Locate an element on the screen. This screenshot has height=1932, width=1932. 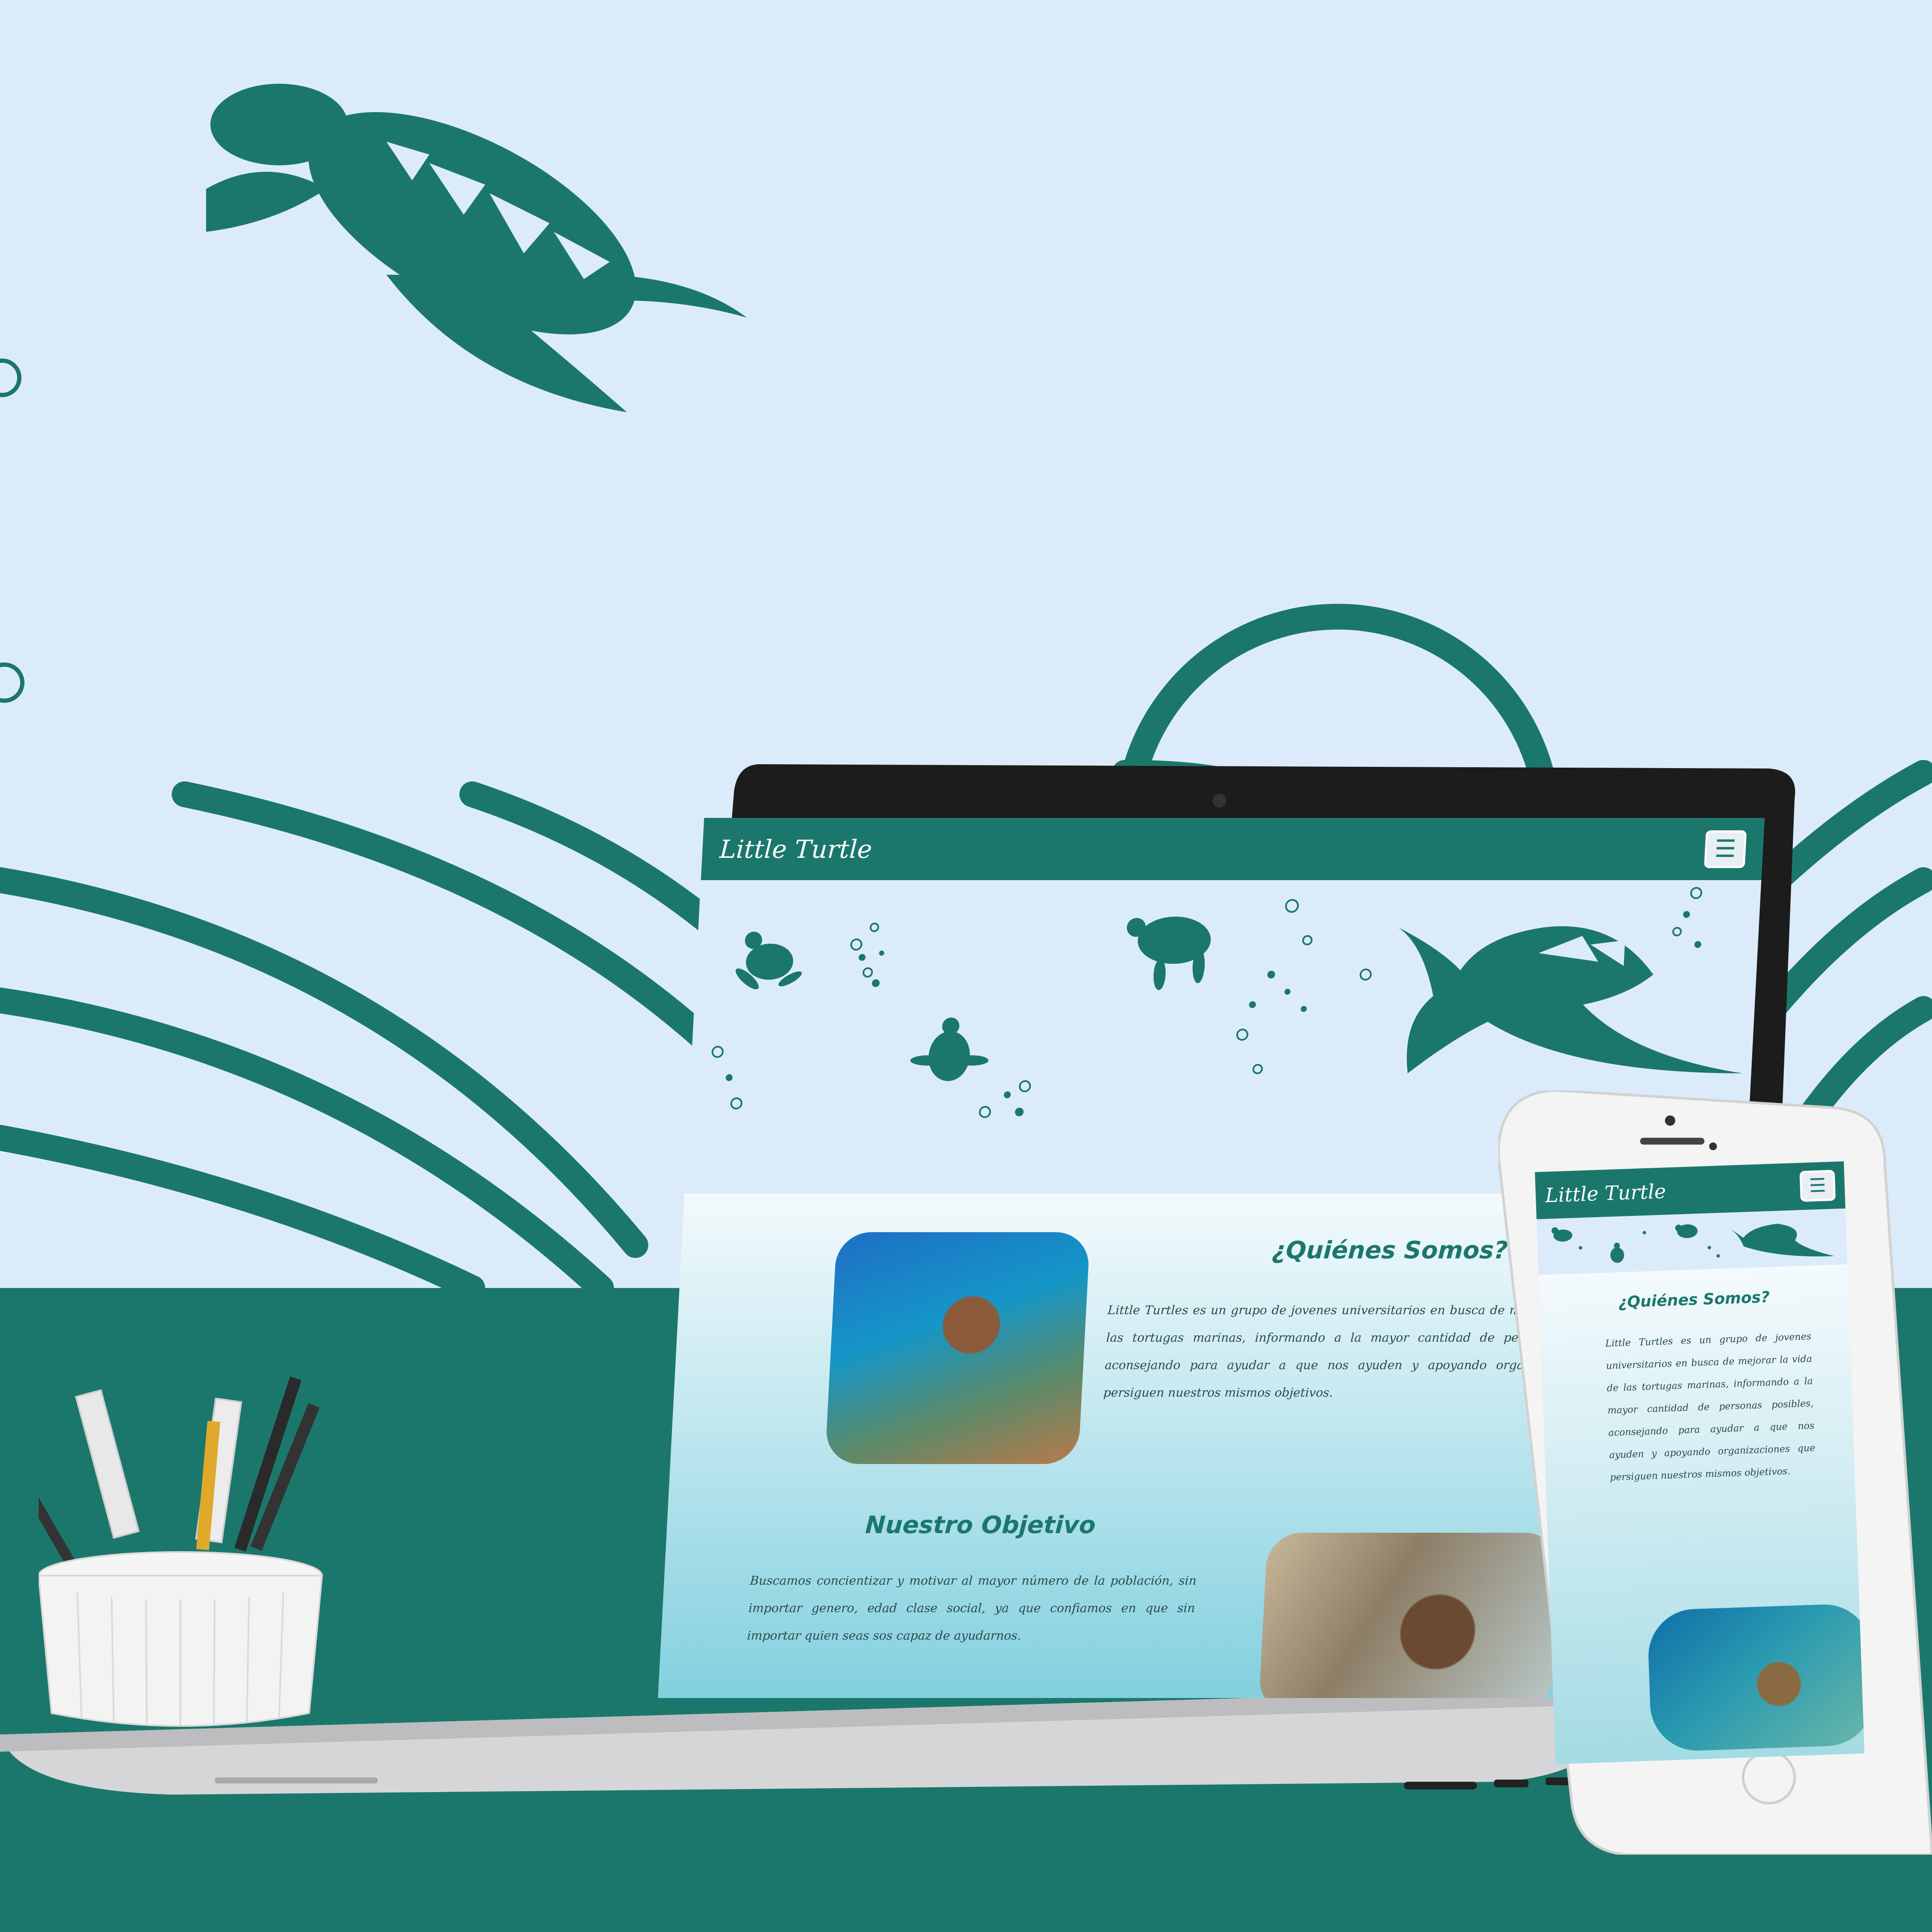
phone-hamburger-menu-button: ☰ is located at coordinates (1817, 1186).